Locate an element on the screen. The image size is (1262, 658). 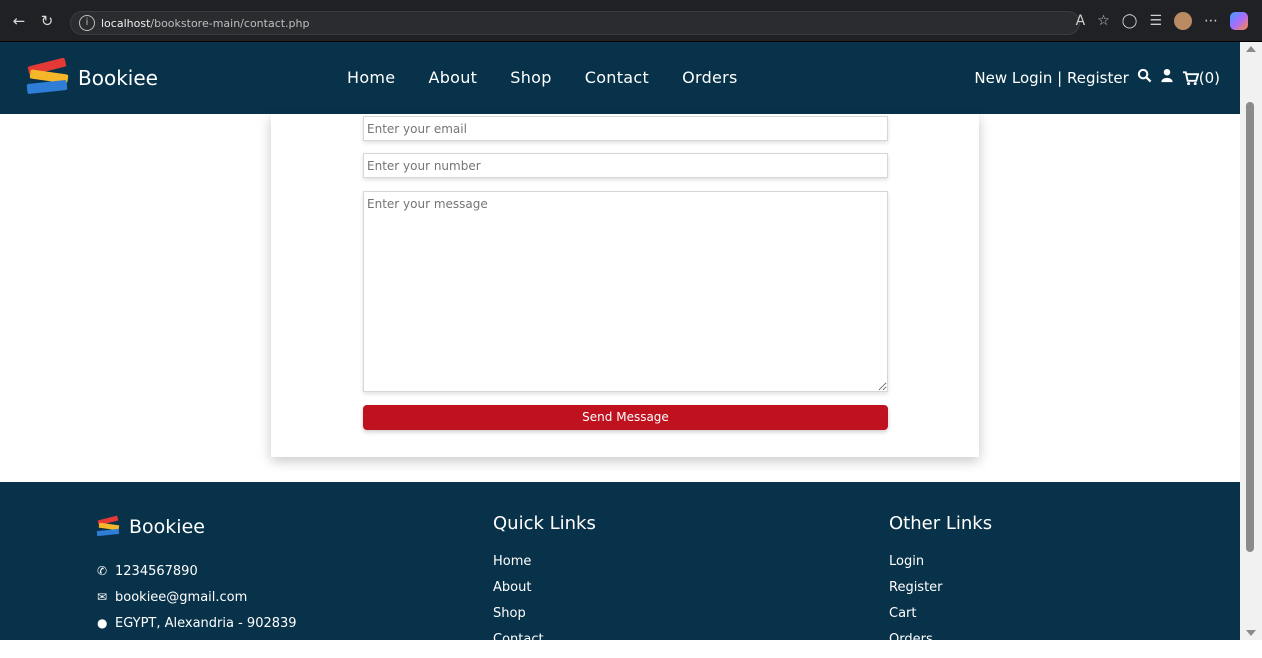
nav-home: Home is located at coordinates (371, 77).